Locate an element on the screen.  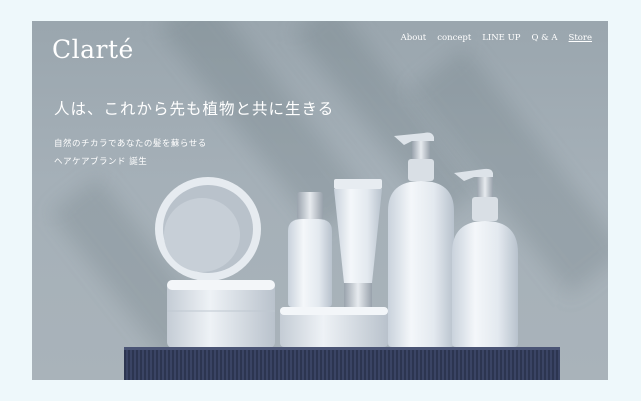
small-bottle is located at coordinates (310, 249).